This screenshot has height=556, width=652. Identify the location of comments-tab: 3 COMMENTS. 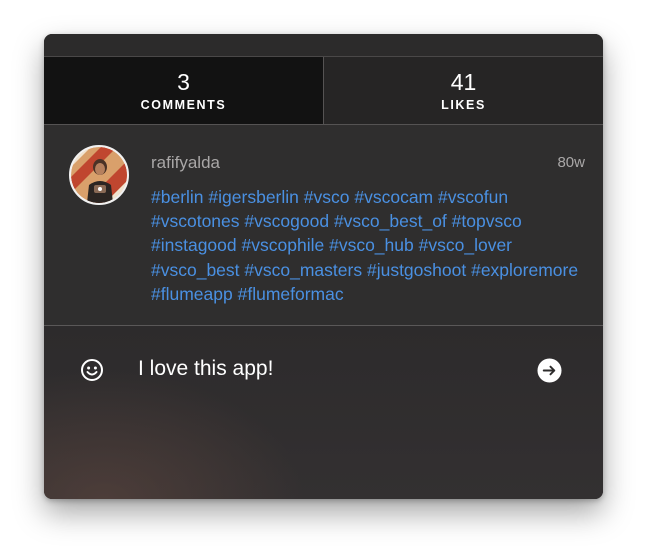
(184, 90).